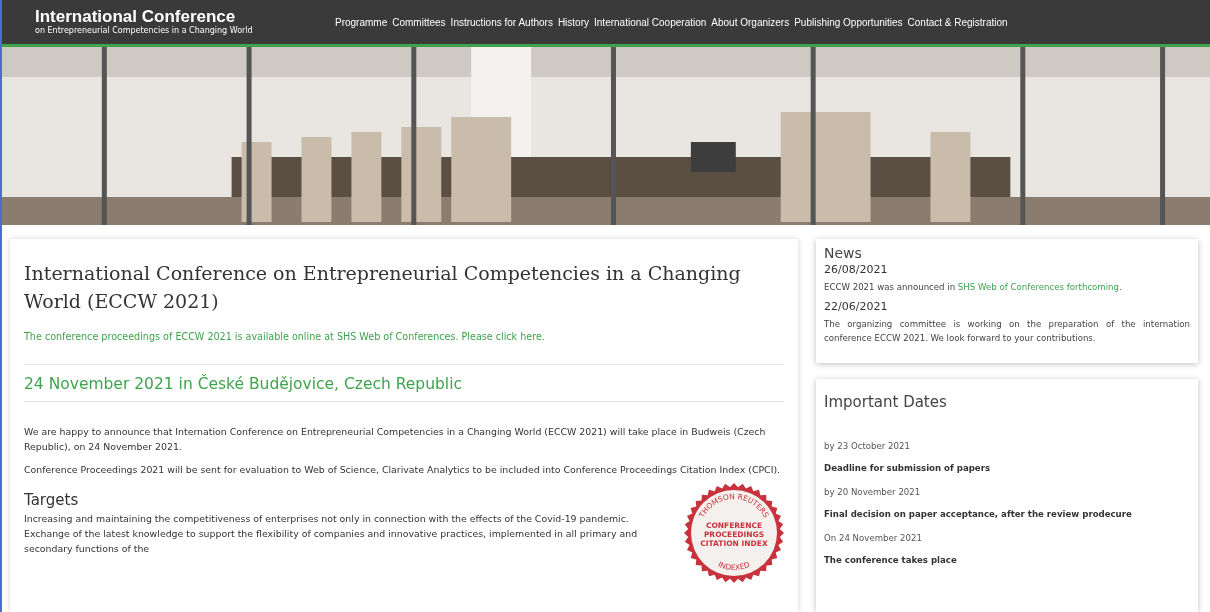  Describe the element at coordinates (750, 22) in the screenshot. I see `nav-link: About Organizers` at that location.